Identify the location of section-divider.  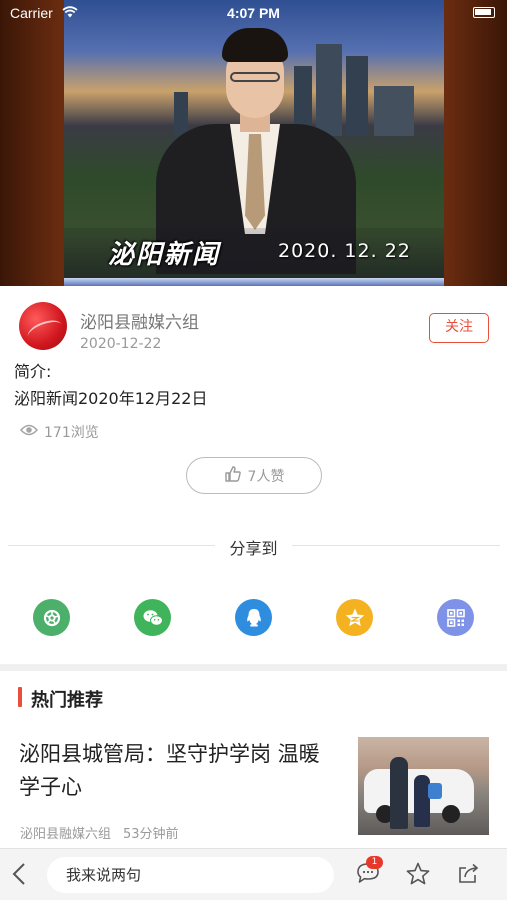
(253, 667).